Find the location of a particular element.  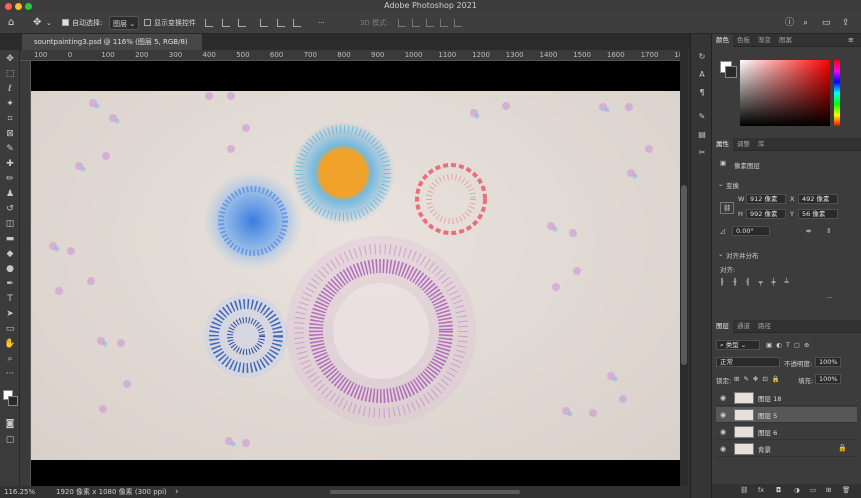

fill-field: 100% is located at coordinates (828, 379).